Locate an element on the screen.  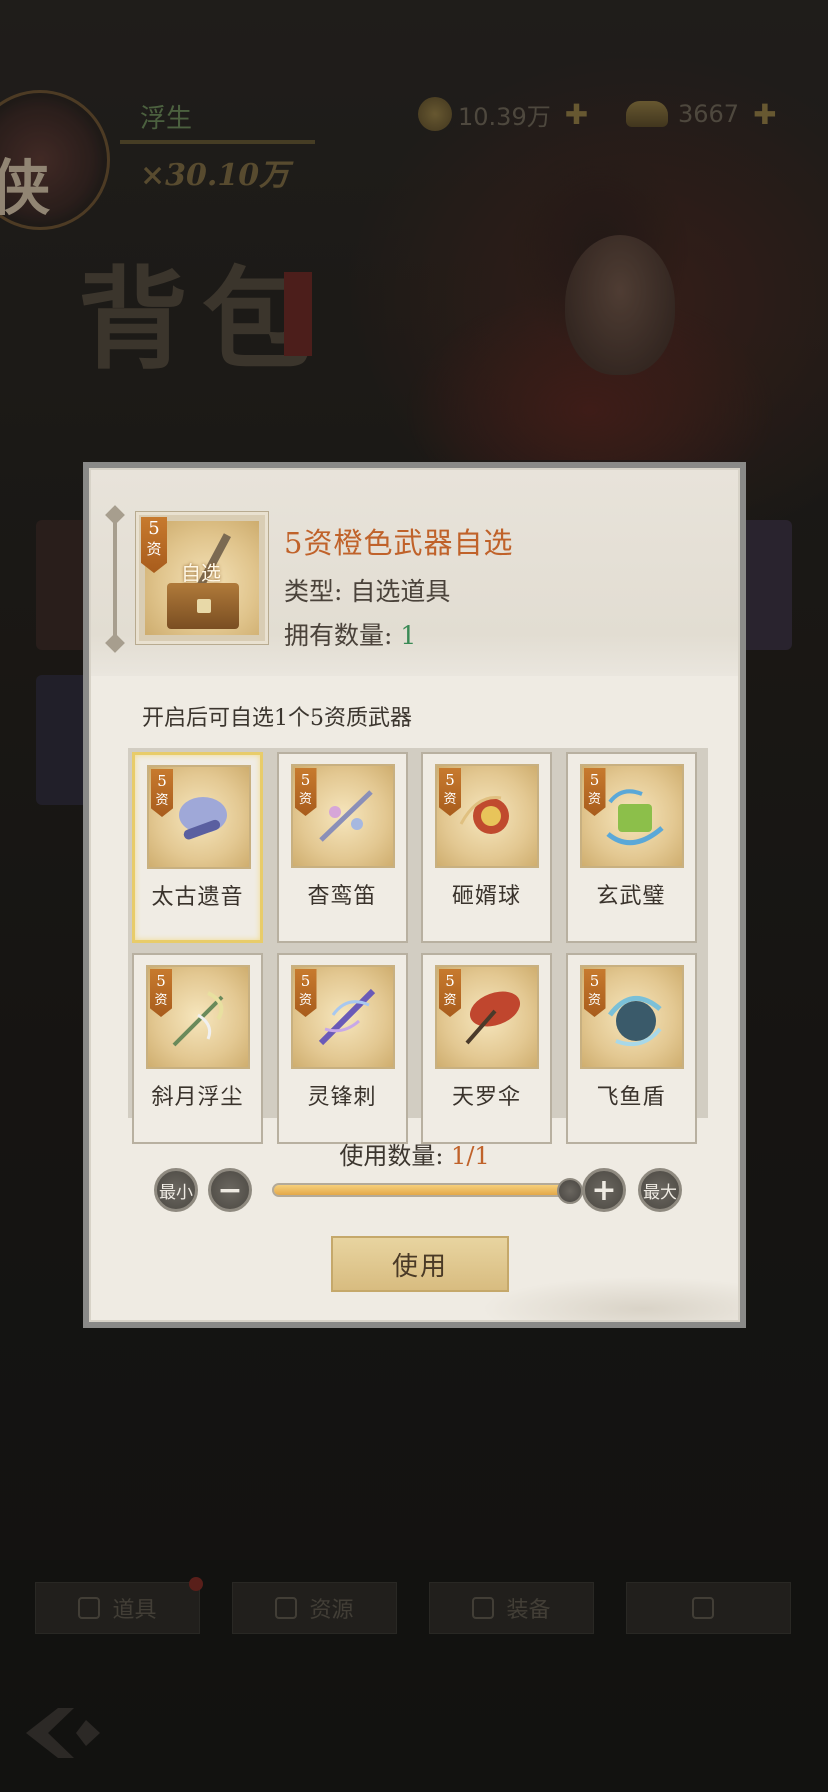
quantity-slider is located at coordinates (427, 1191).